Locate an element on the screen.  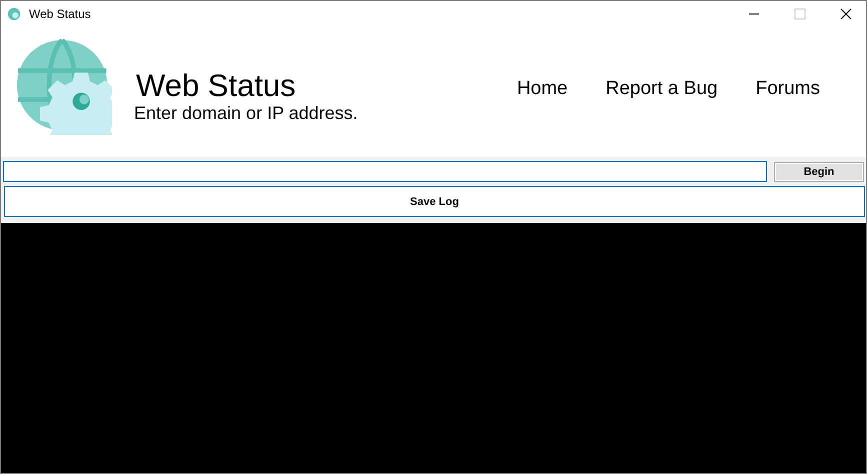
globe-gear-icon is located at coordinates (64, 87).